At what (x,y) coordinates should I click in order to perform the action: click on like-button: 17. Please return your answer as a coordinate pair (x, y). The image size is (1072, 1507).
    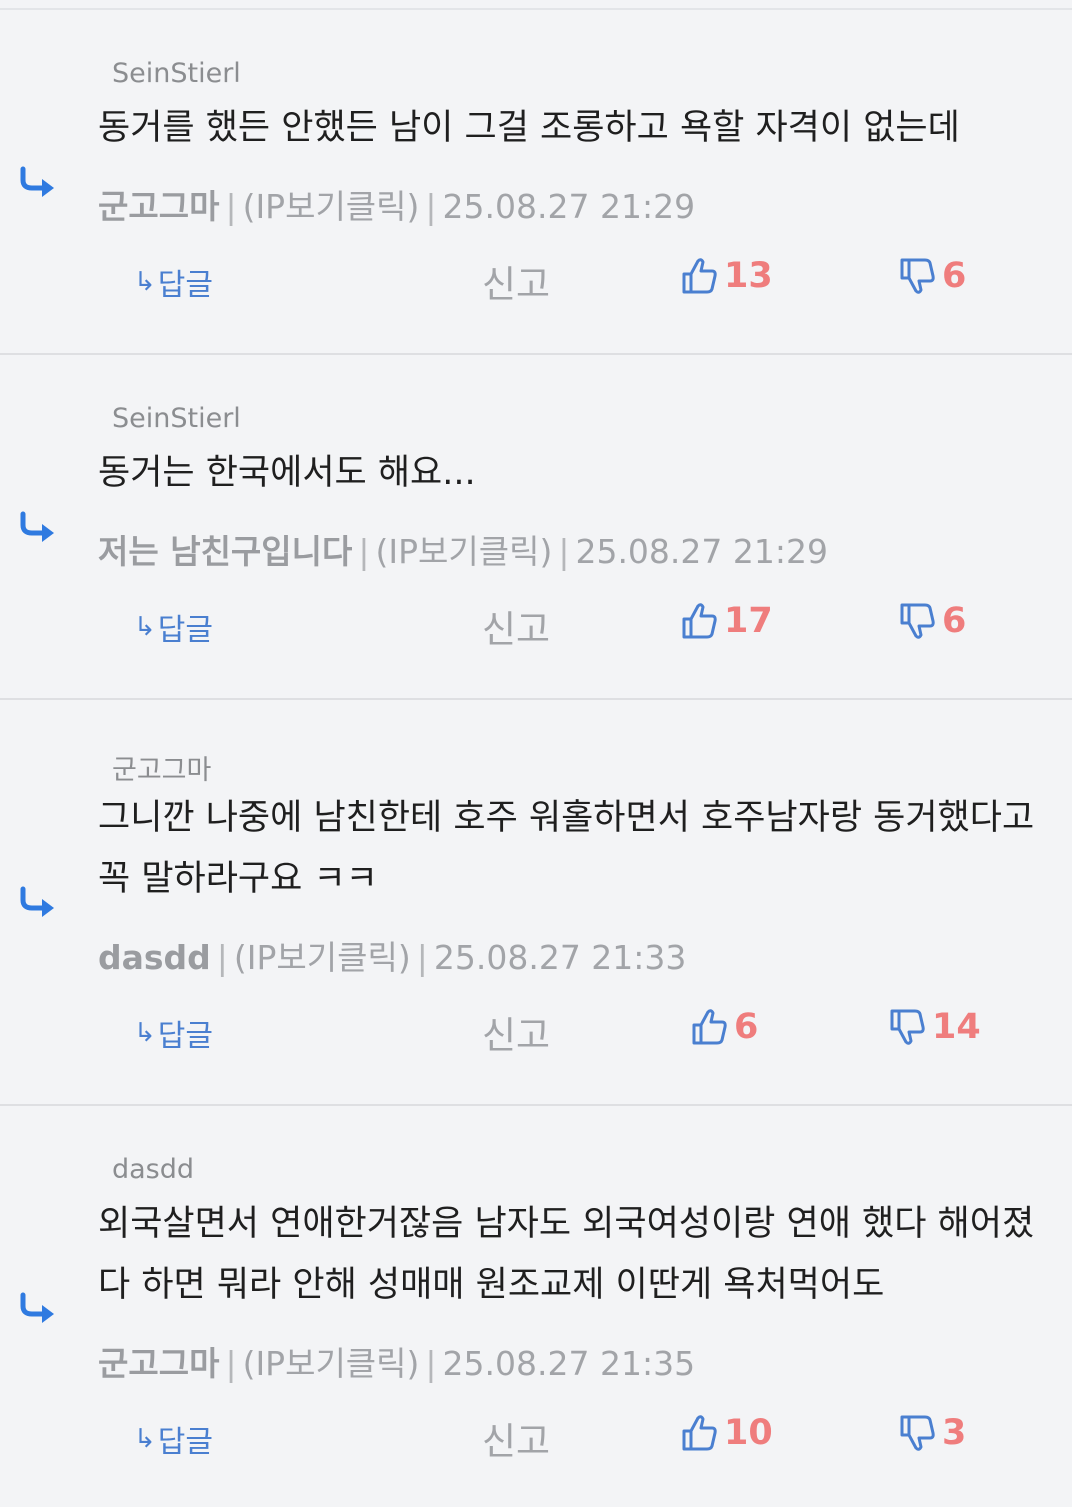
    Looking at the image, I should click on (726, 621).